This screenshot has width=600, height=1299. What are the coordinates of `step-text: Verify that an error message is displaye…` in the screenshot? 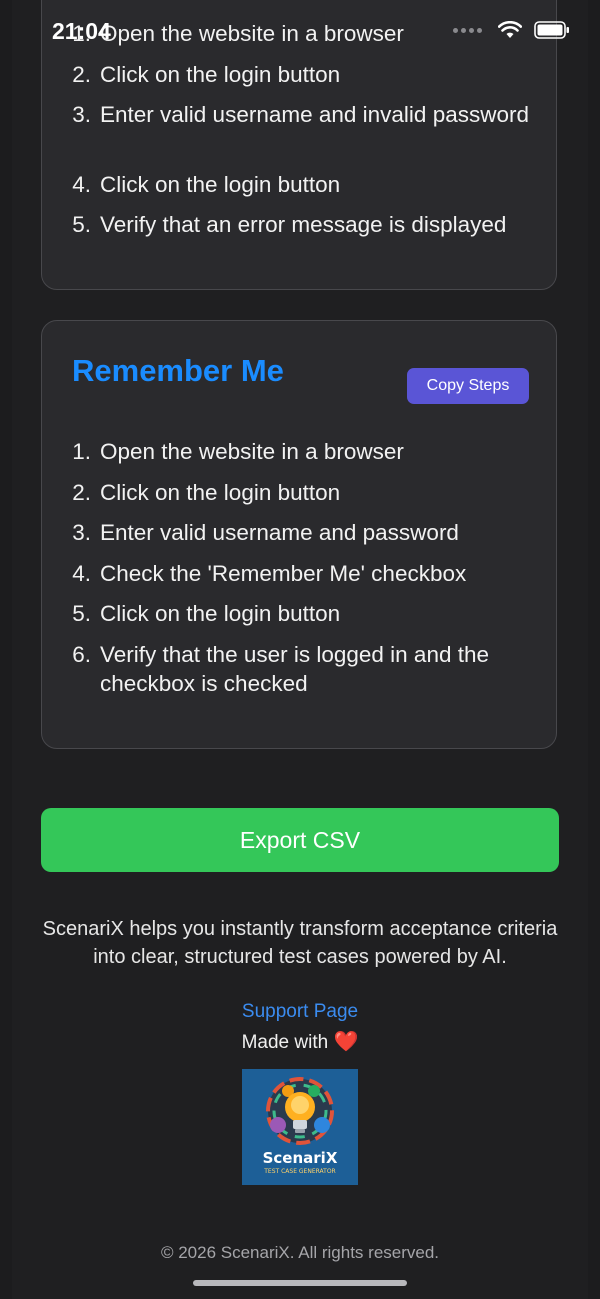 It's located at (303, 224).